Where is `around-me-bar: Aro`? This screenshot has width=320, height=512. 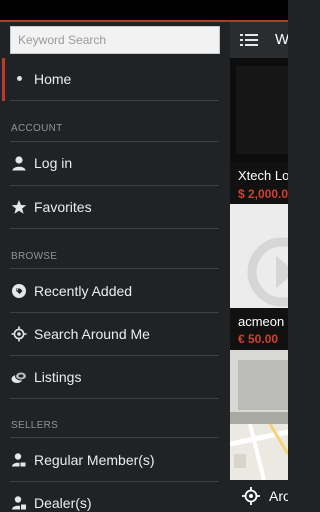 around-me-bar: Aro is located at coordinates (259, 496).